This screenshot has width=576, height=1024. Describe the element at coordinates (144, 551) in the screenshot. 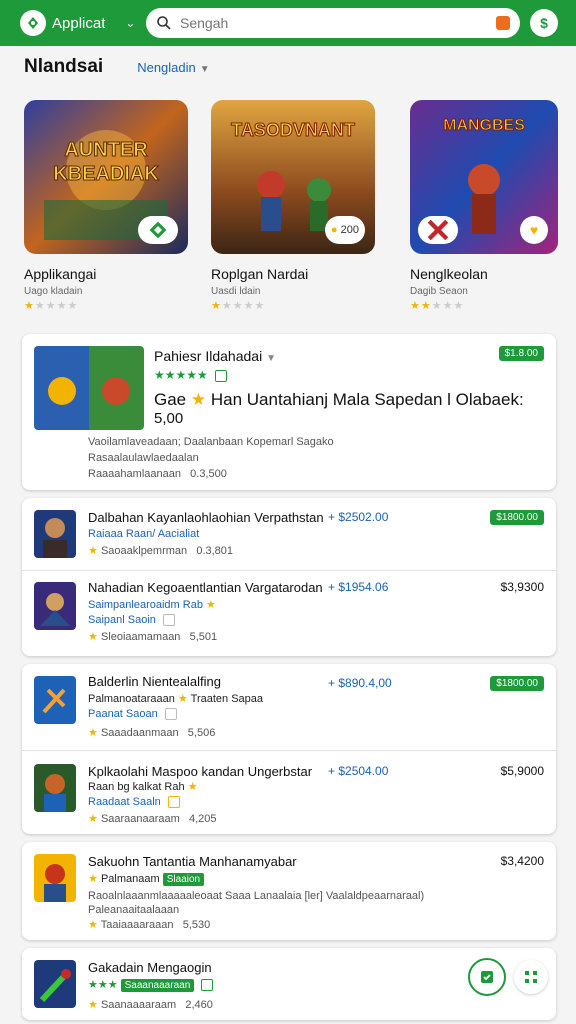

I see `meta-label: Saoaaklpemrman` at that location.